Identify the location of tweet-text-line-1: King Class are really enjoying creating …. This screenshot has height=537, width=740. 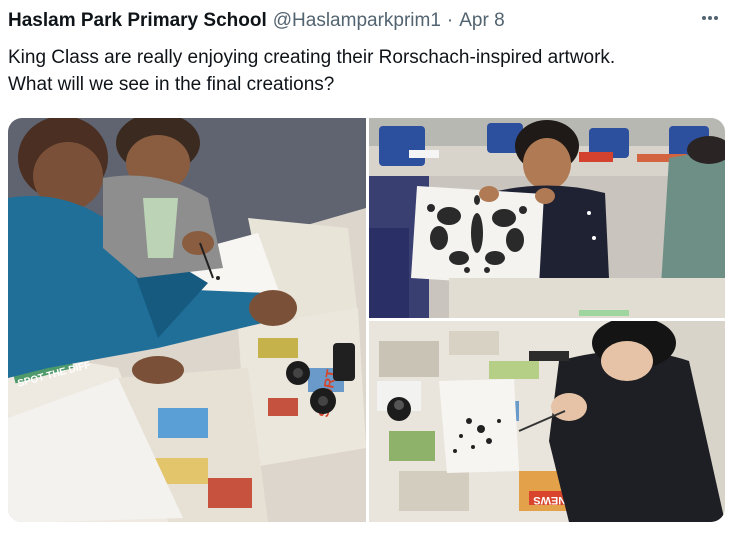
(312, 57).